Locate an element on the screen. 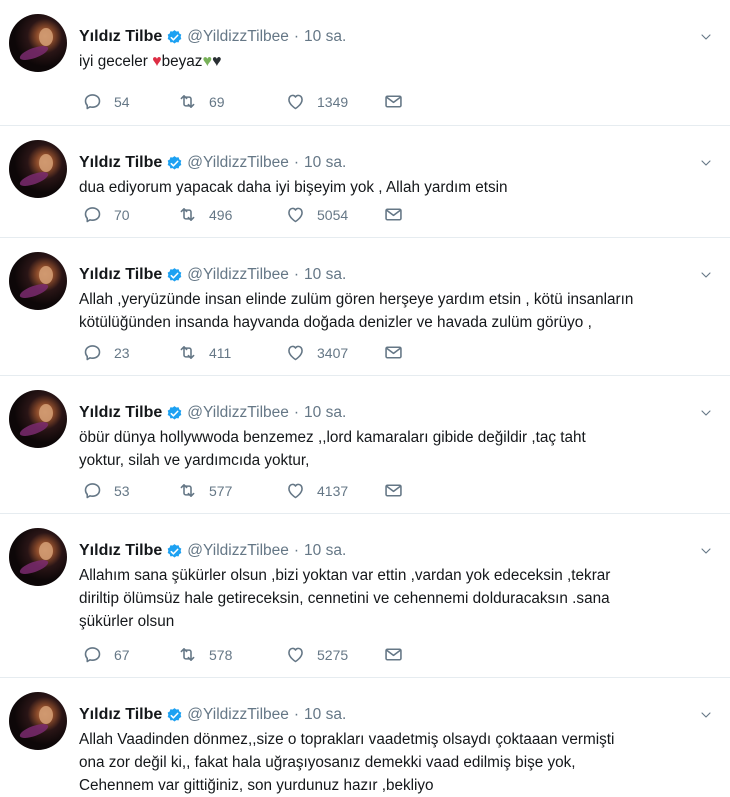  tweet-actions: 70 496 5054 is located at coordinates (252, 215).